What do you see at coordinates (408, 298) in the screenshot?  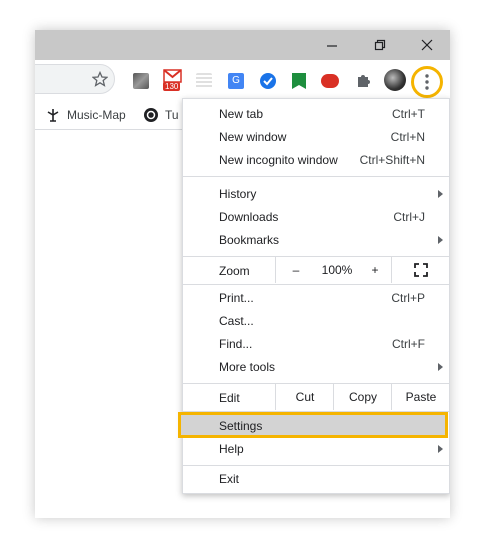 I see `shortcut: Ctrl+P` at bounding box center [408, 298].